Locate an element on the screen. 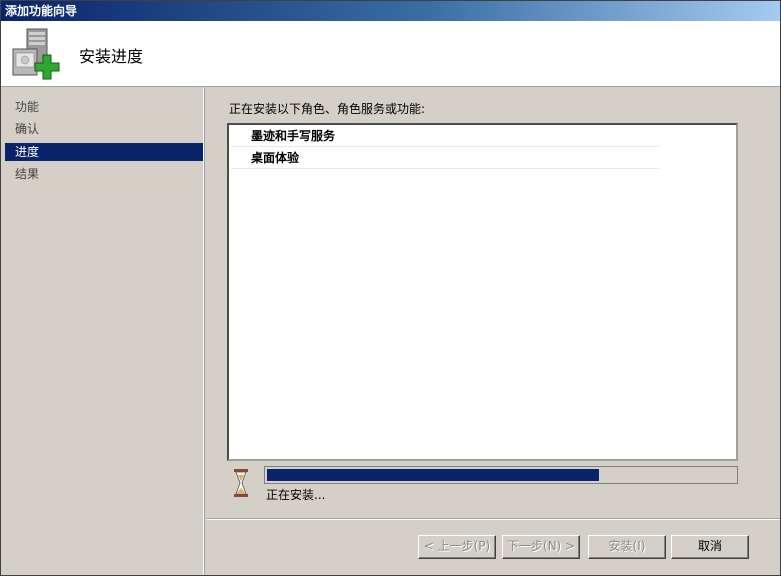  cancel-button: 取消 is located at coordinates (710, 547).